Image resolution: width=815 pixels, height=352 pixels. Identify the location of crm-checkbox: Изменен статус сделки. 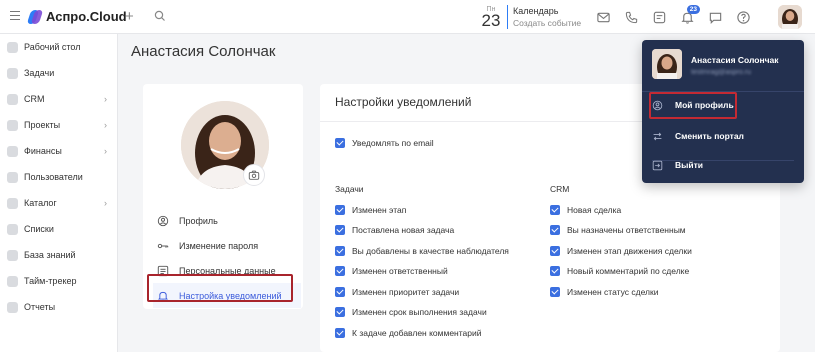
(604, 292).